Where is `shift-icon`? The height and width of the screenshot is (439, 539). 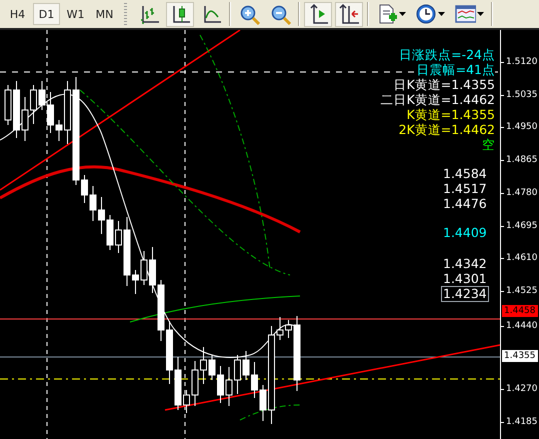
shift-icon is located at coordinates (349, 14).